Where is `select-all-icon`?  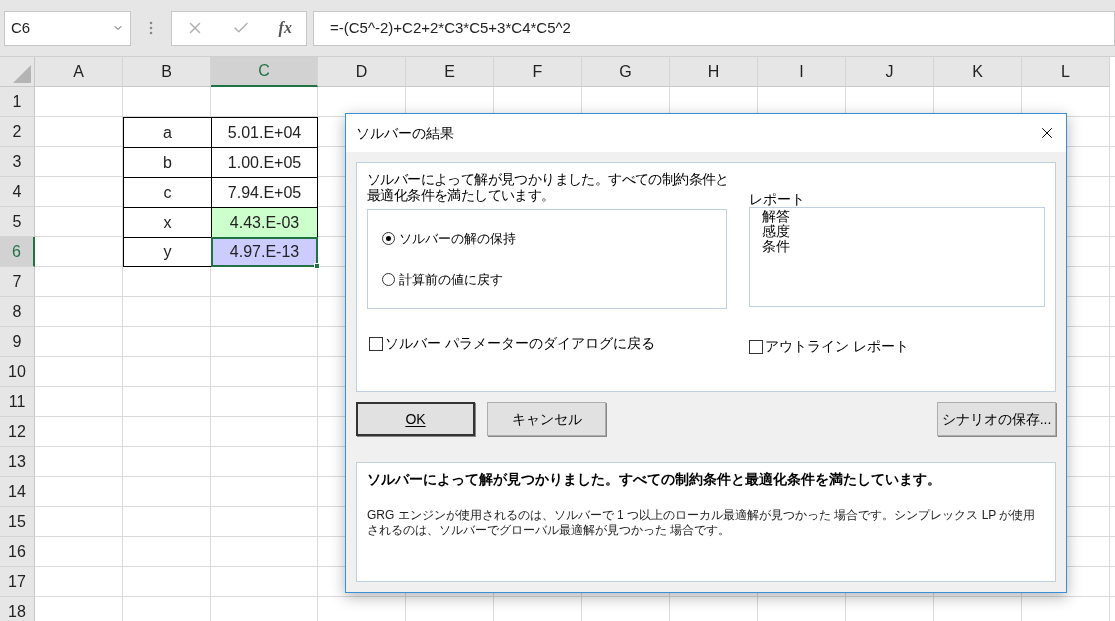 select-all-icon is located at coordinates (22, 74).